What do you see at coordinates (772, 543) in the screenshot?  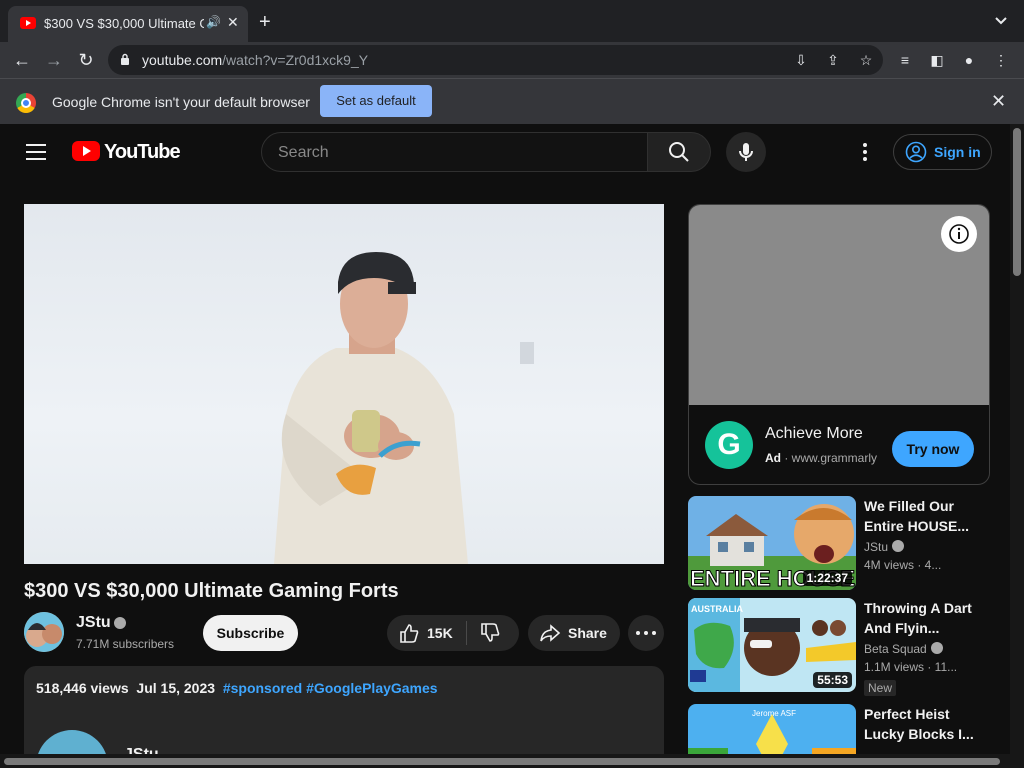 I see `video-thumbnail: ENTIRE HOUSE 1:22:37` at bounding box center [772, 543].